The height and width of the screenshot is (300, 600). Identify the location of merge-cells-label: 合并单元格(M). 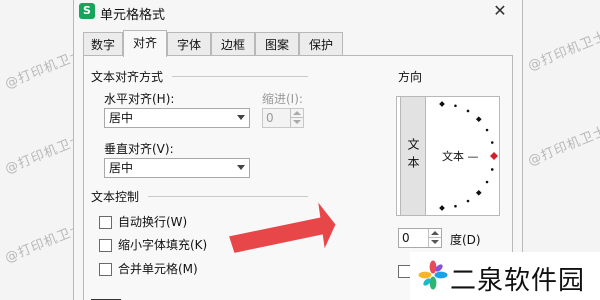
(158, 269).